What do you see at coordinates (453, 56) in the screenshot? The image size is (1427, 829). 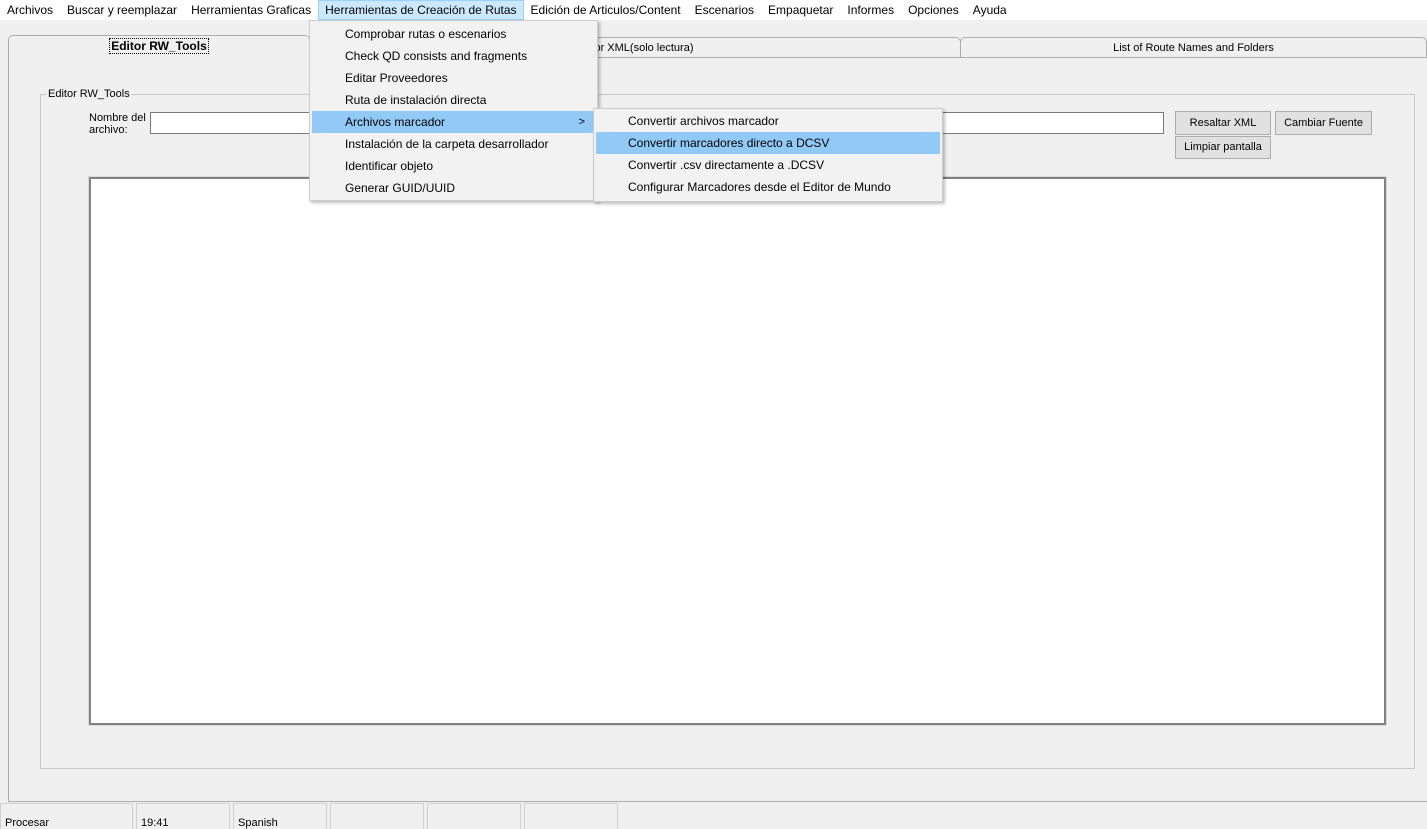 I see `menuitem-check-qd: Check QD consists and fragments` at bounding box center [453, 56].